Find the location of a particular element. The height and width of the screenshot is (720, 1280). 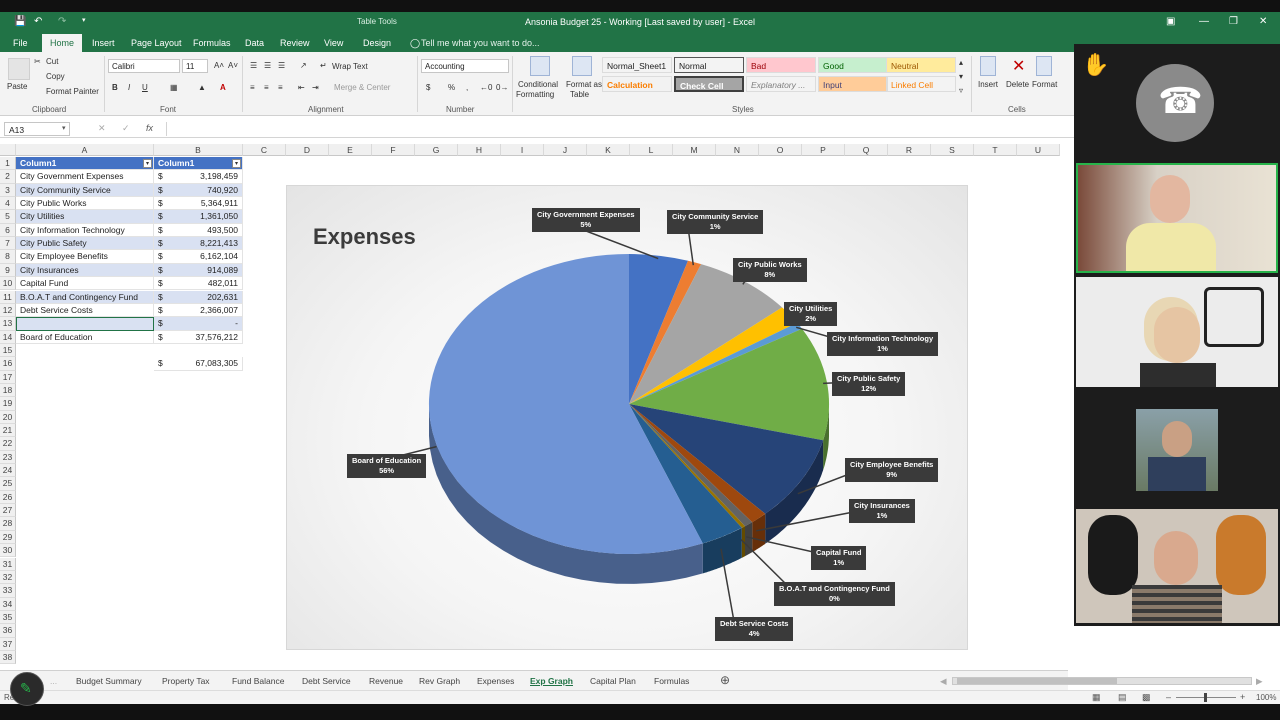

increase-decimal-icon: ←0 is located at coordinates (486, 87).